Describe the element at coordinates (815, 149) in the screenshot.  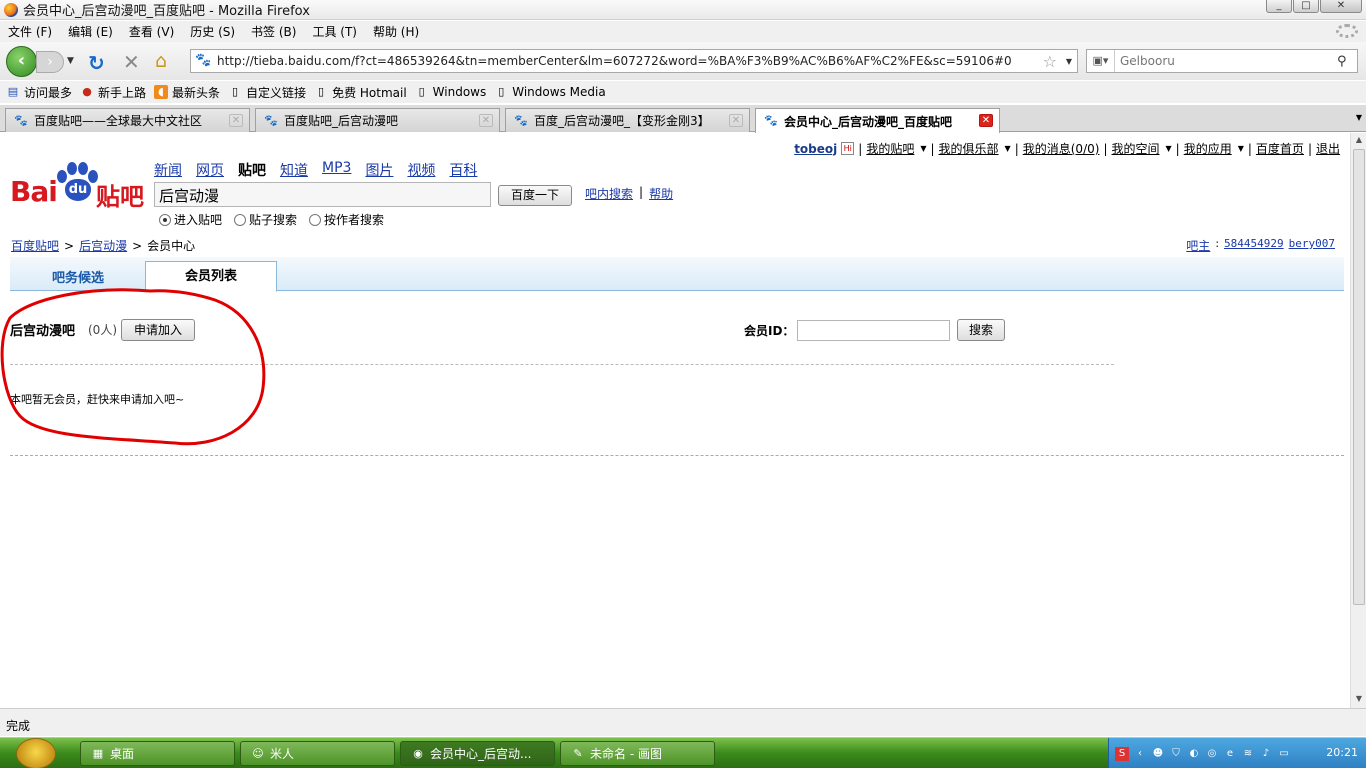
I see `username-link: tobeoj` at that location.